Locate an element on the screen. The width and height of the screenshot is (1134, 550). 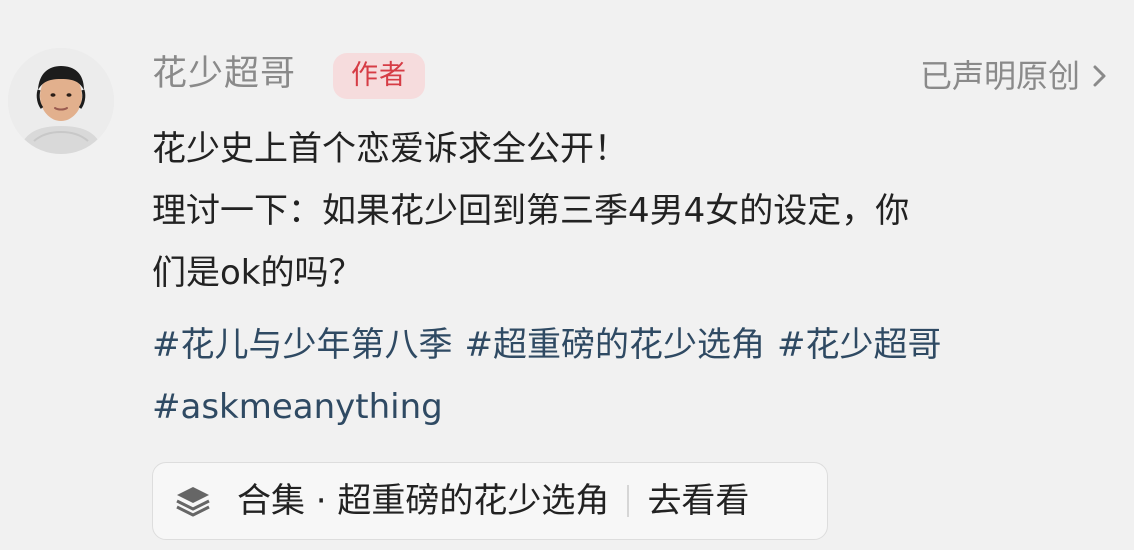
post-line-2: 理讨一下：如果花少回到第三季4男4女的设定，你 is located at coordinates (531, 211).